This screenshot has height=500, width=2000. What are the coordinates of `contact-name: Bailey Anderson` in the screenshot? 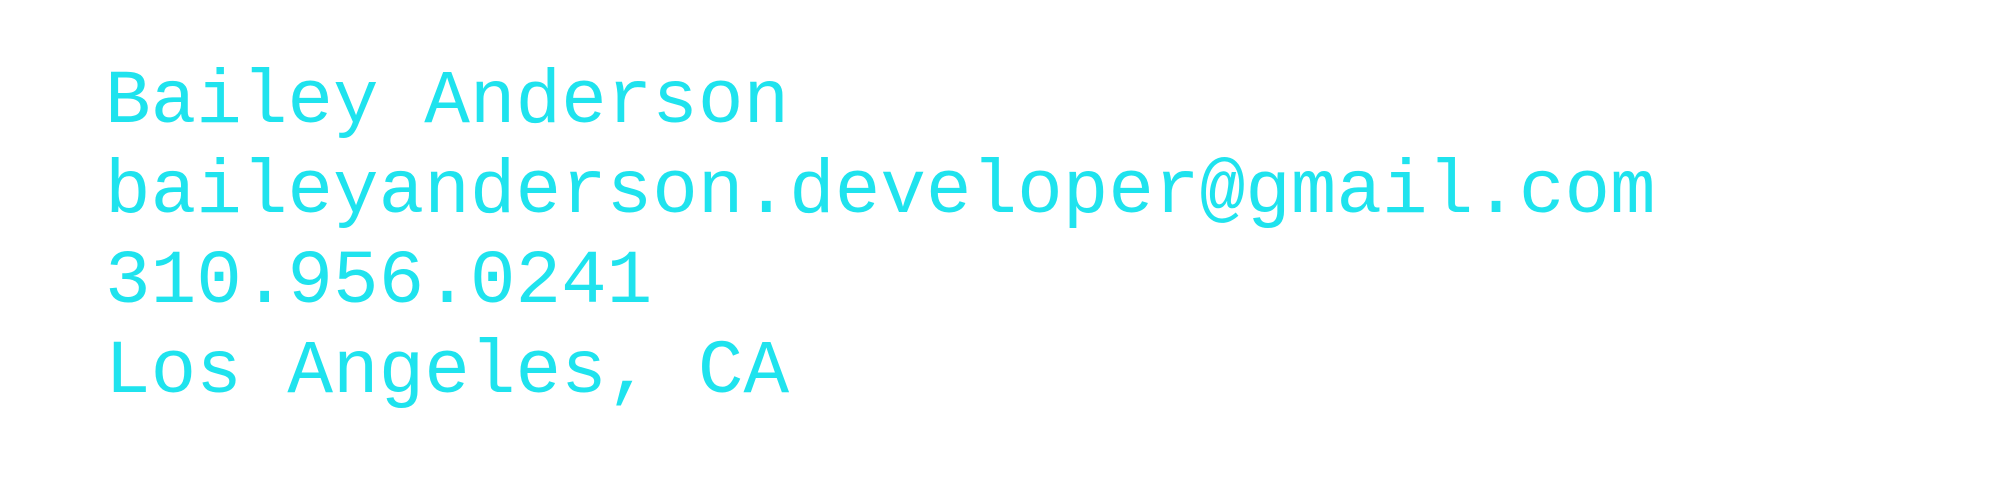 It's located at (447, 102).